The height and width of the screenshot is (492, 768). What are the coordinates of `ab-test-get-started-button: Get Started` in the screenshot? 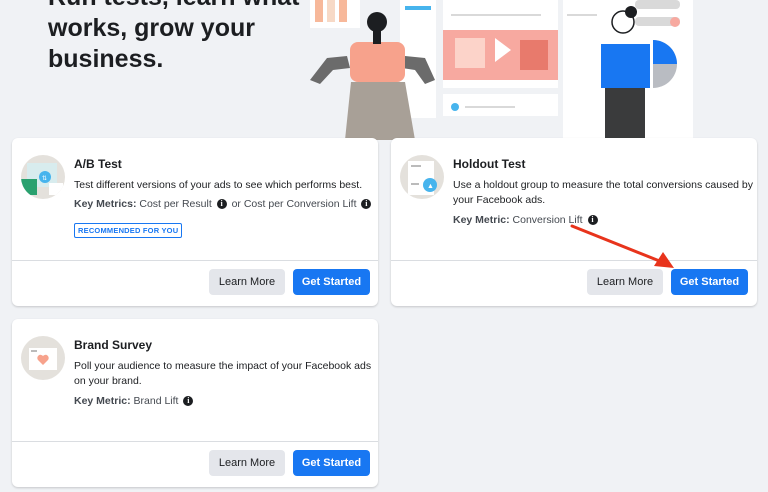 It's located at (331, 282).